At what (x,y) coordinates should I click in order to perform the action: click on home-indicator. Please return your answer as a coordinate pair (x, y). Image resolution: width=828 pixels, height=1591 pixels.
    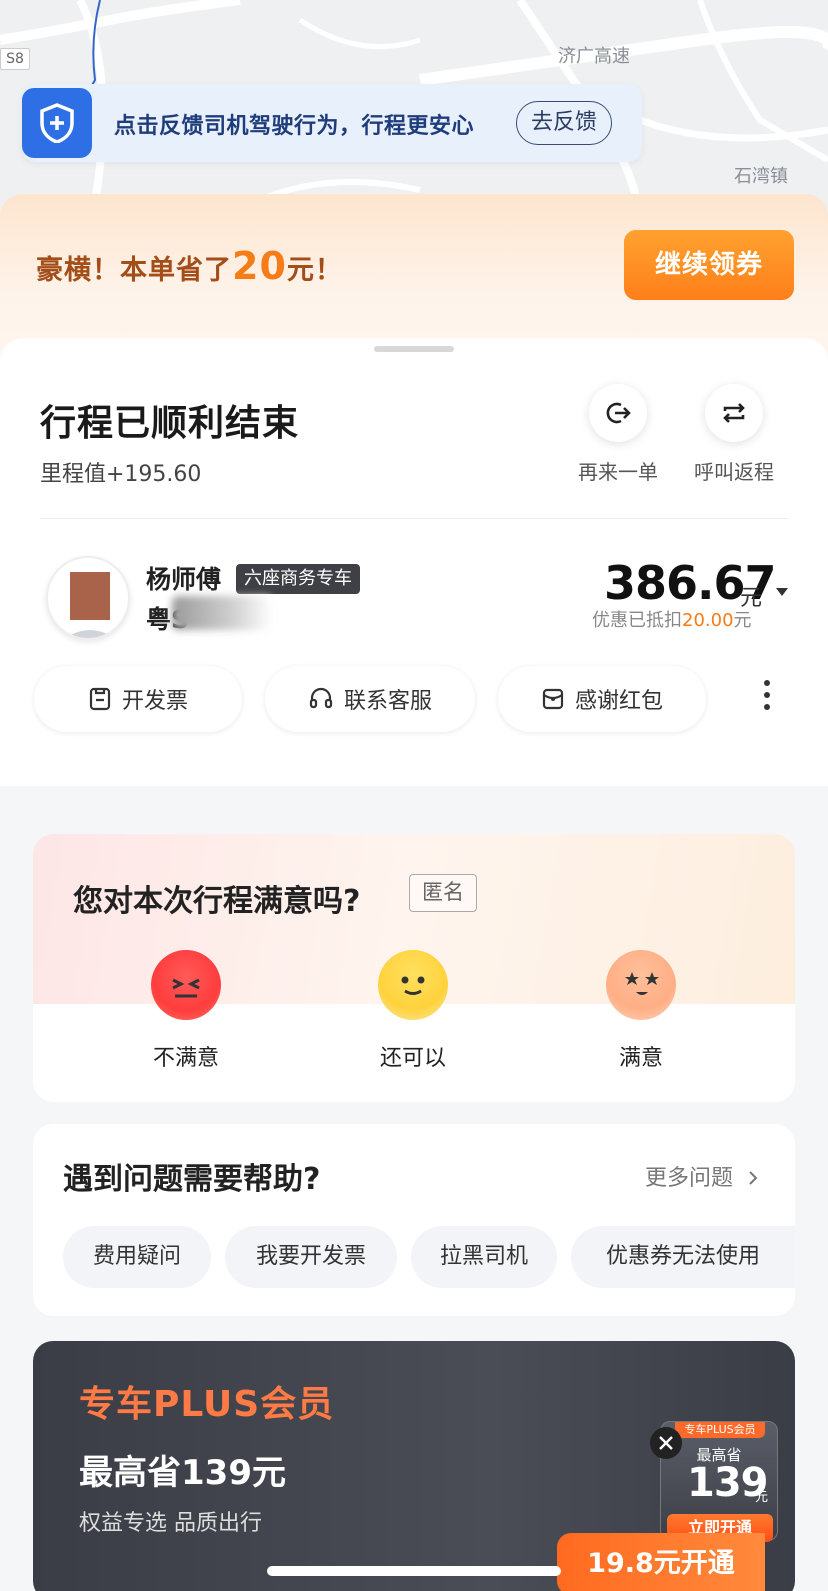
    Looking at the image, I should click on (414, 1571).